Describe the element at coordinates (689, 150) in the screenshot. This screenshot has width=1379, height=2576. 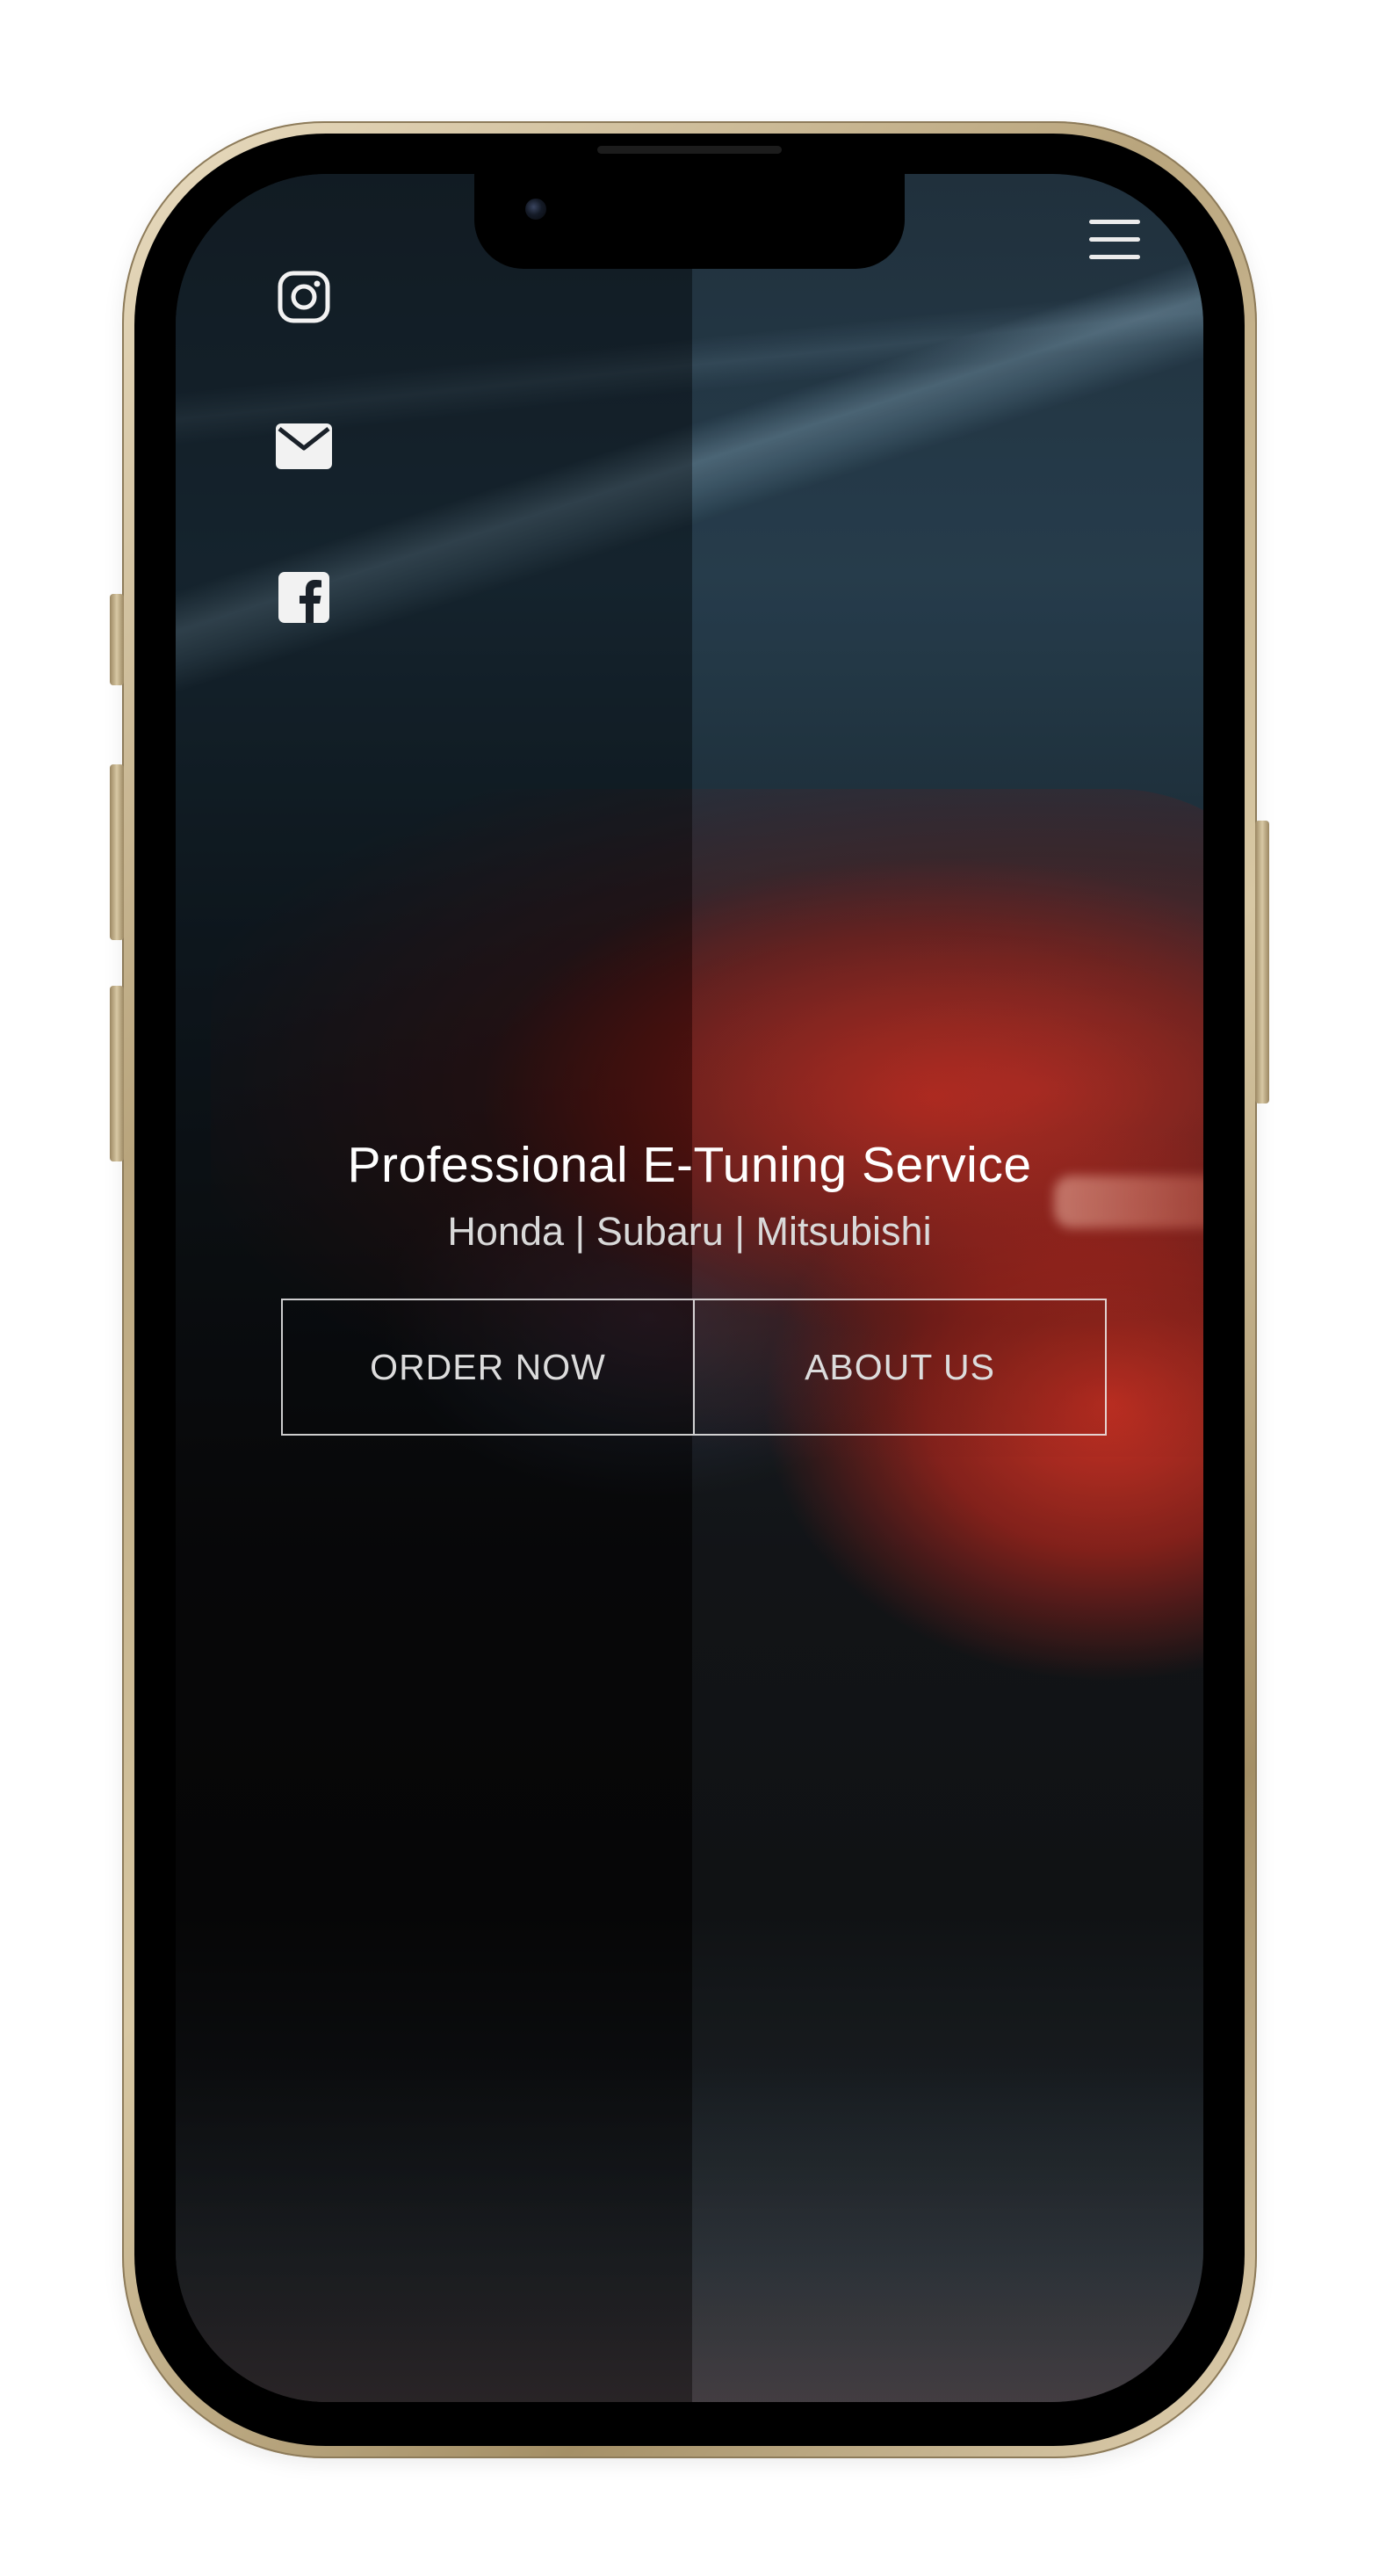
I see `speaker-grill` at that location.